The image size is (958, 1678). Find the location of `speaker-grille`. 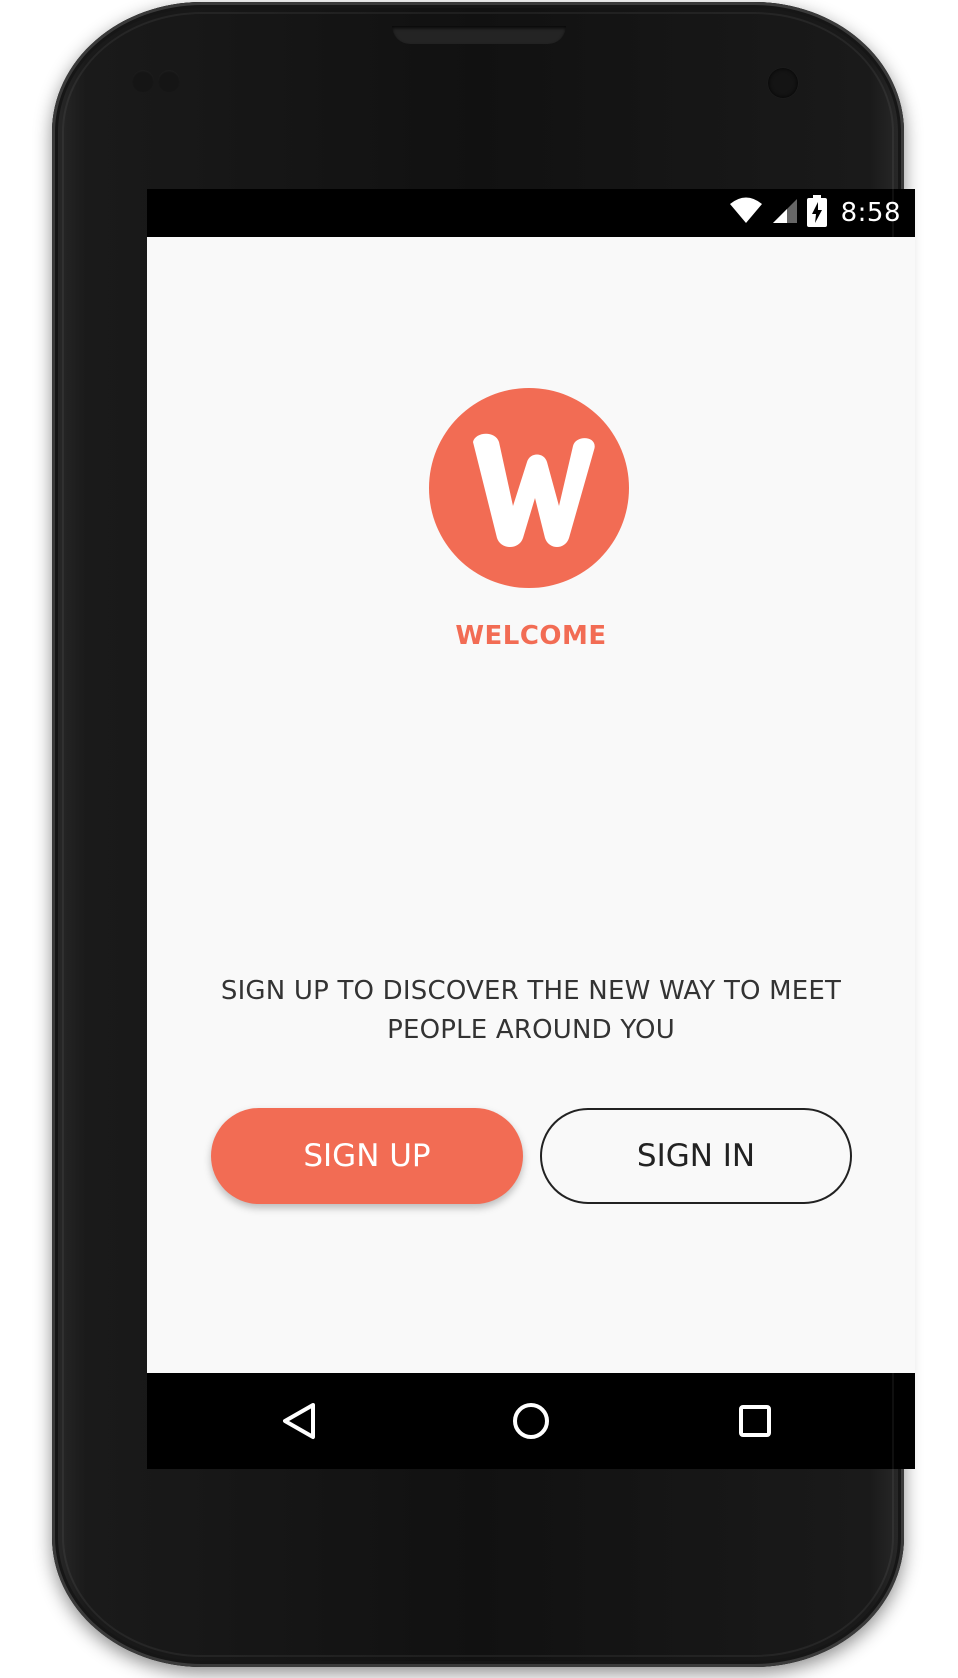

speaker-grille is located at coordinates (479, 35).